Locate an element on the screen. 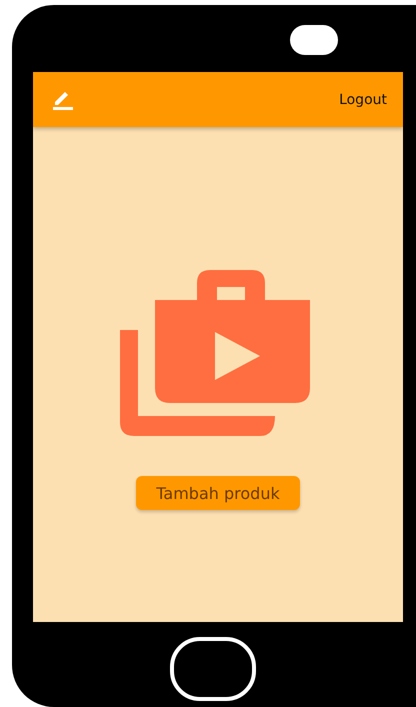 This screenshot has width=416, height=707. video-briefcase-icon is located at coordinates (215, 353).